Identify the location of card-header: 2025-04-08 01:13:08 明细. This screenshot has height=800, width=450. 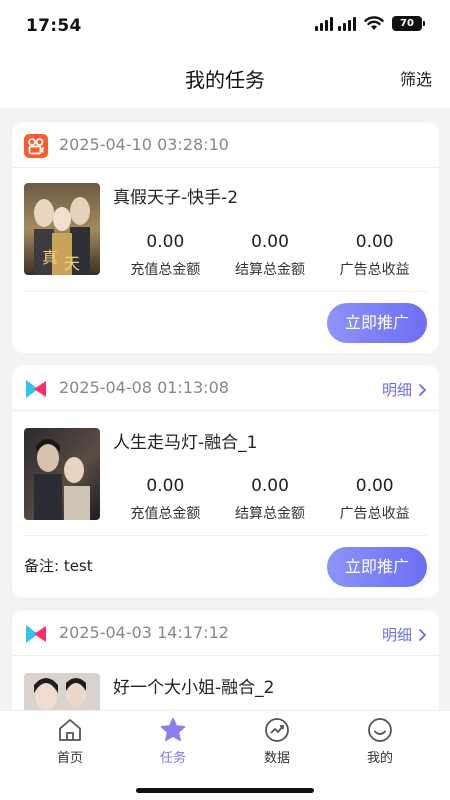
(225, 388).